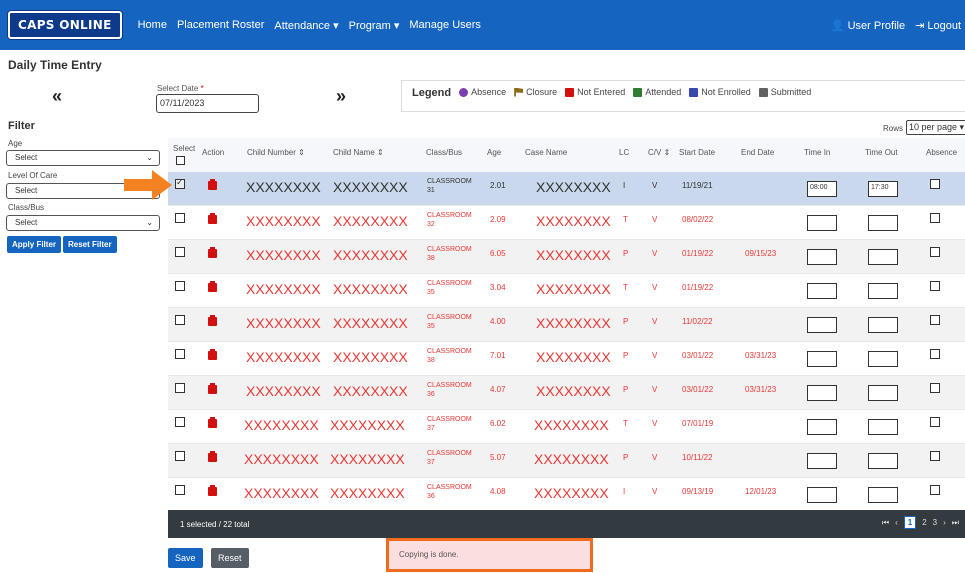 The height and width of the screenshot is (573, 965). Describe the element at coordinates (220, 25) in the screenshot. I see `nav-placement-roster: Placement Roster` at that location.